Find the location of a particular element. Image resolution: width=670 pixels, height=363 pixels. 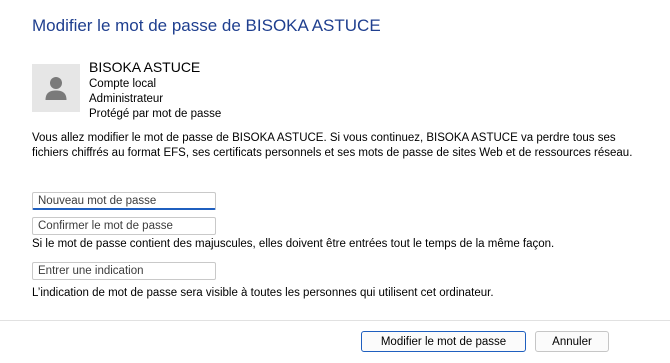

footer-divider is located at coordinates (335, 320).